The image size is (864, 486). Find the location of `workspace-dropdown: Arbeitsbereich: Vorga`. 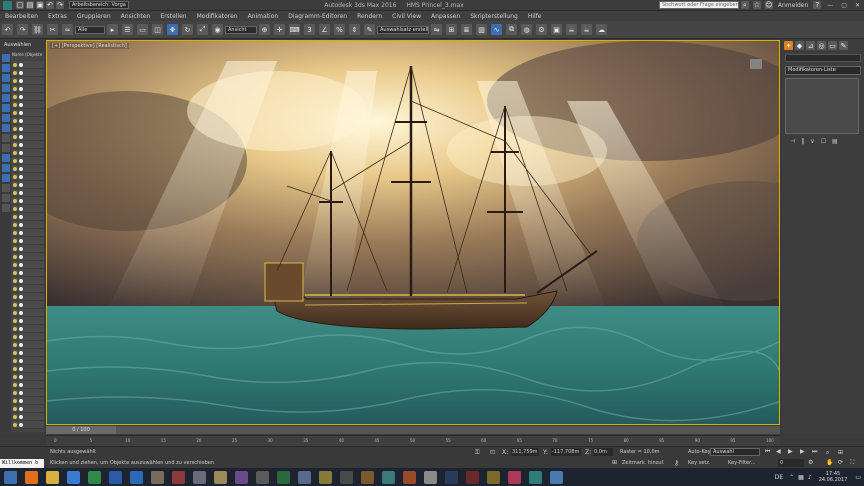

workspace-dropdown: Arbeitsbereich: Vorga is located at coordinates (99, 5).